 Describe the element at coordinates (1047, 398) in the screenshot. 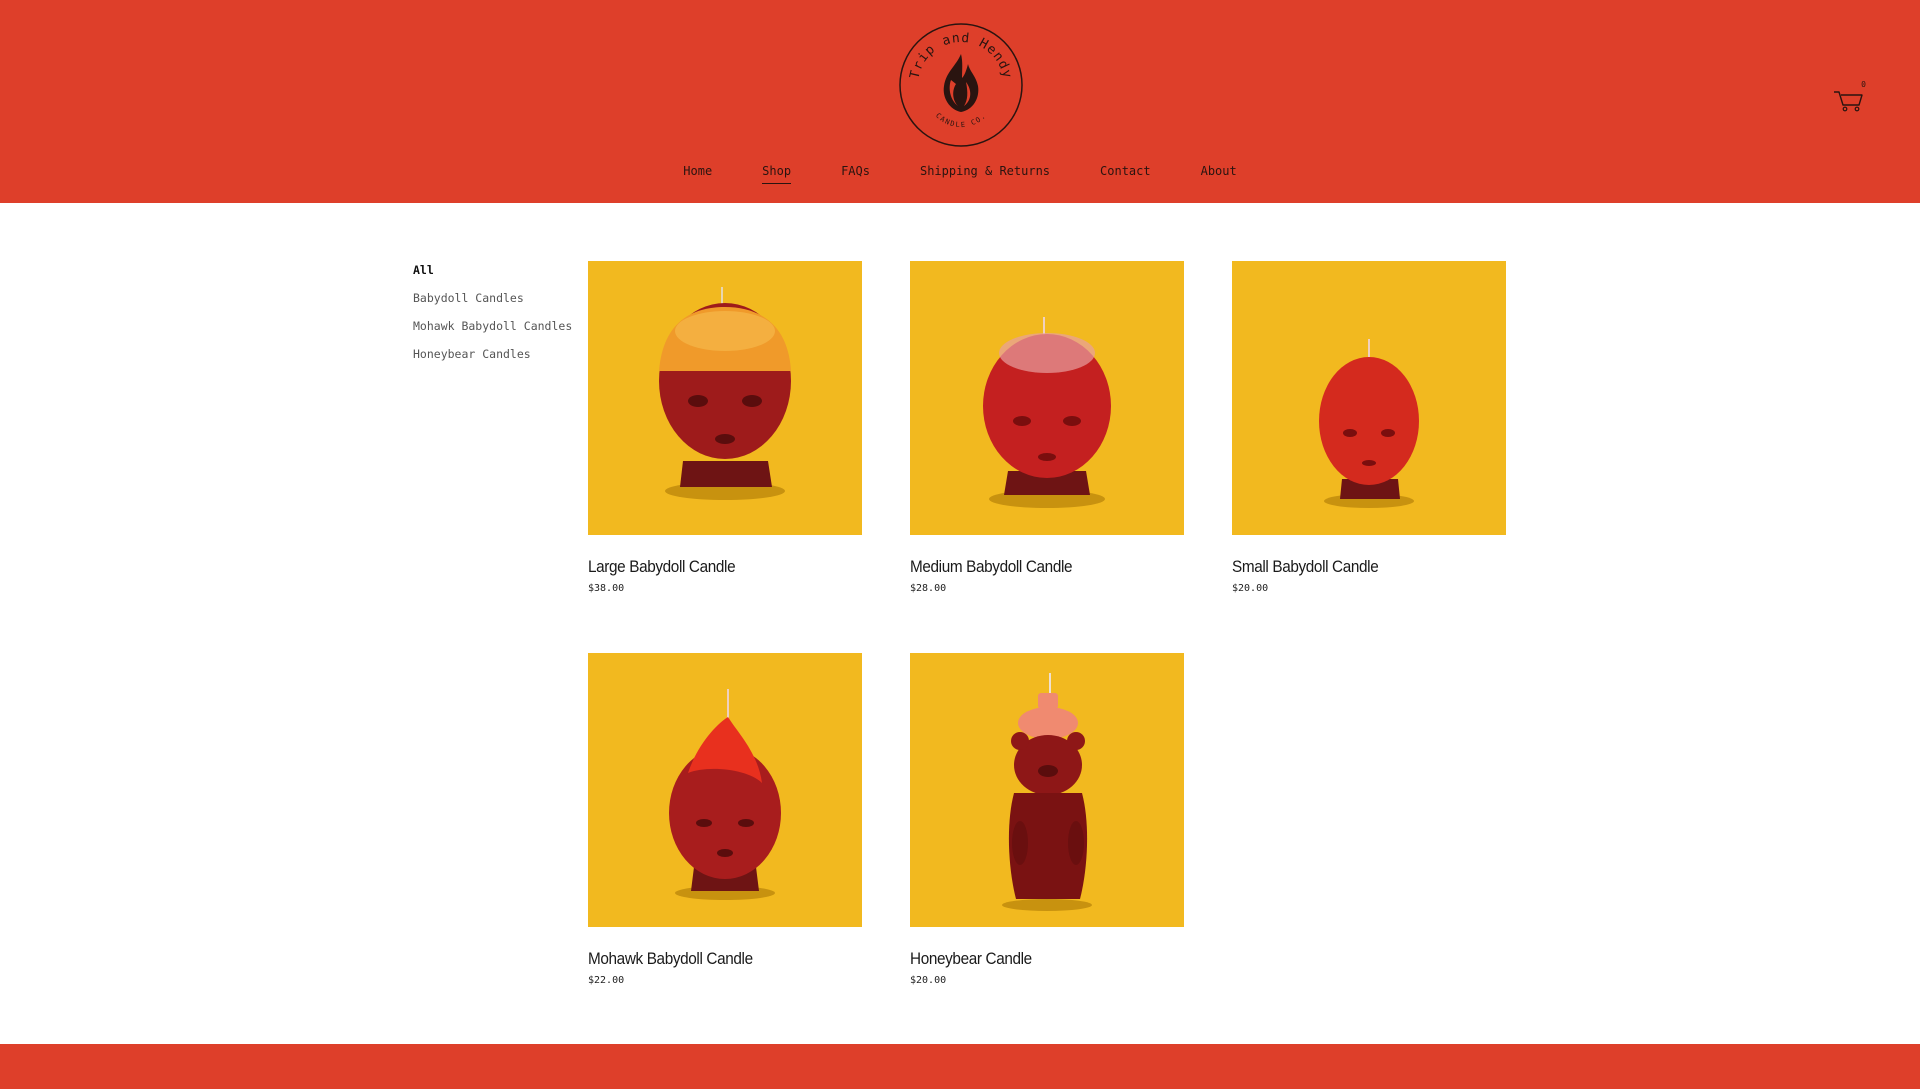

I see `medium-babydoll-candle-image` at that location.